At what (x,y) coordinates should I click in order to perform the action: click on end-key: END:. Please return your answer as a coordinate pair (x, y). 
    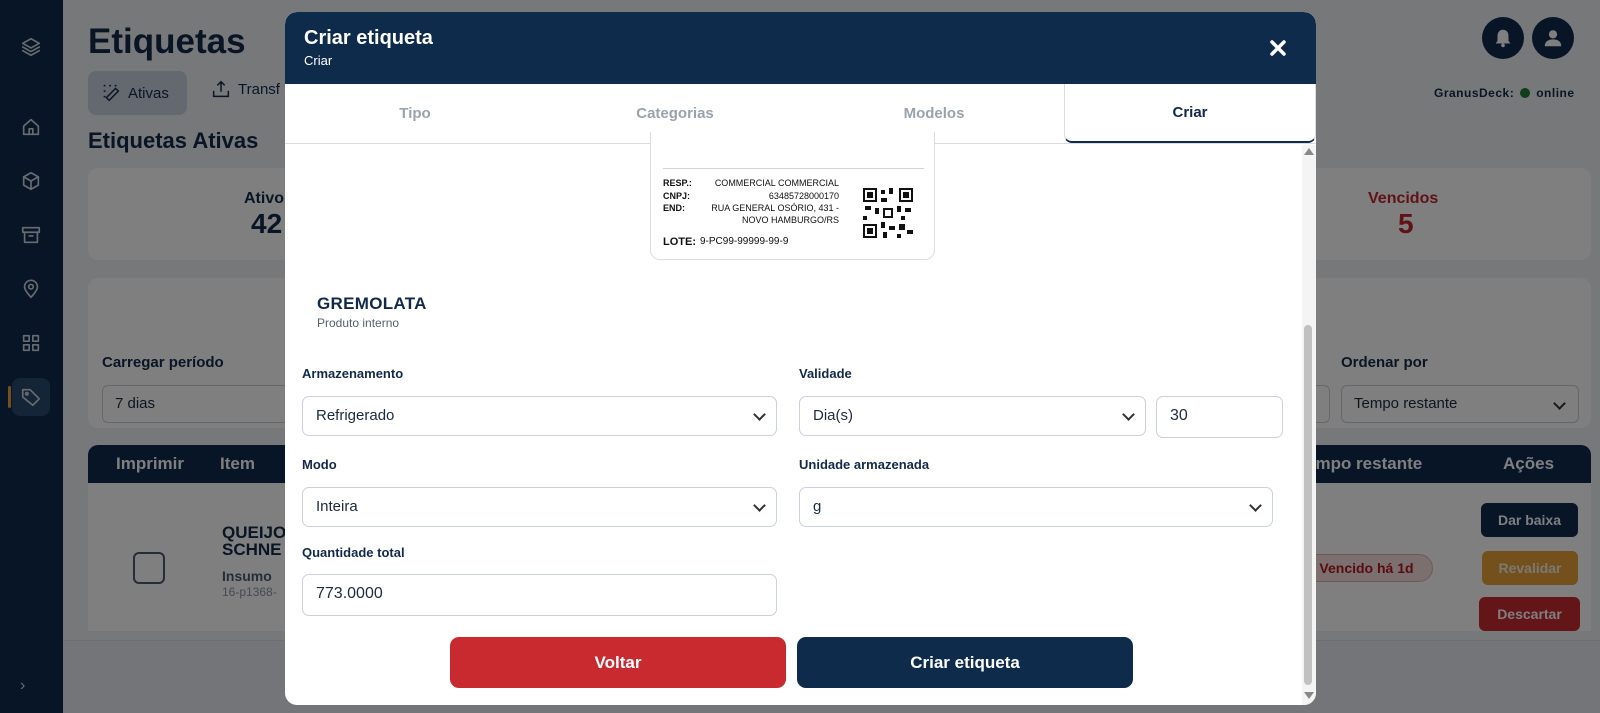
    Looking at the image, I should click on (674, 208).